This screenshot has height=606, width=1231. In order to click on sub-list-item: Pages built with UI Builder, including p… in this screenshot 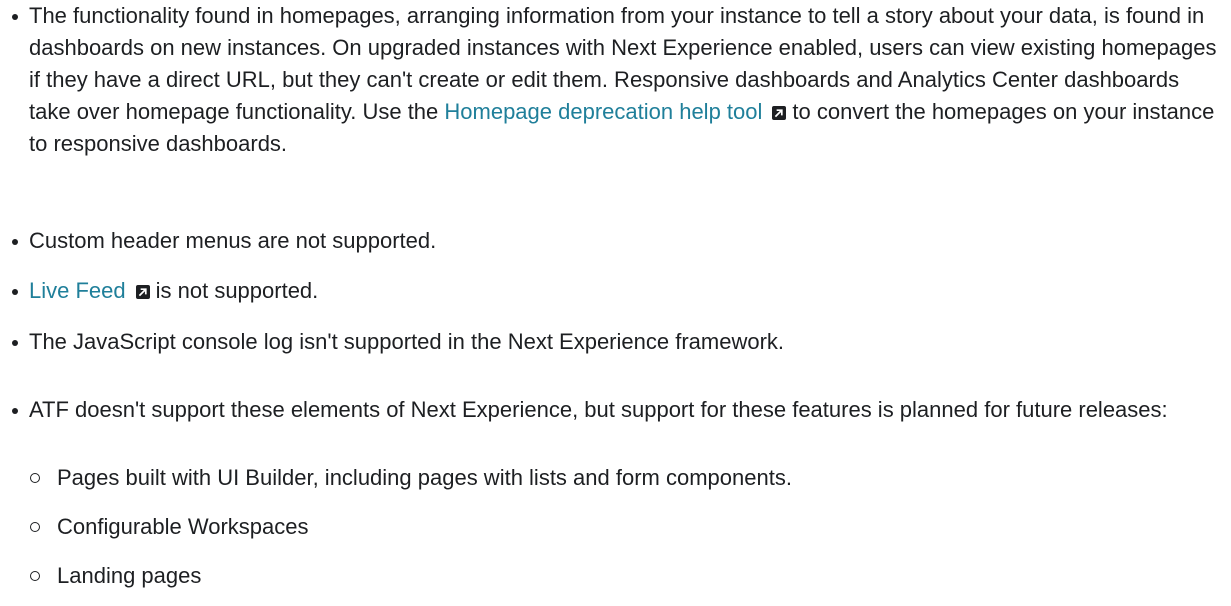, I will do `click(411, 478)`.